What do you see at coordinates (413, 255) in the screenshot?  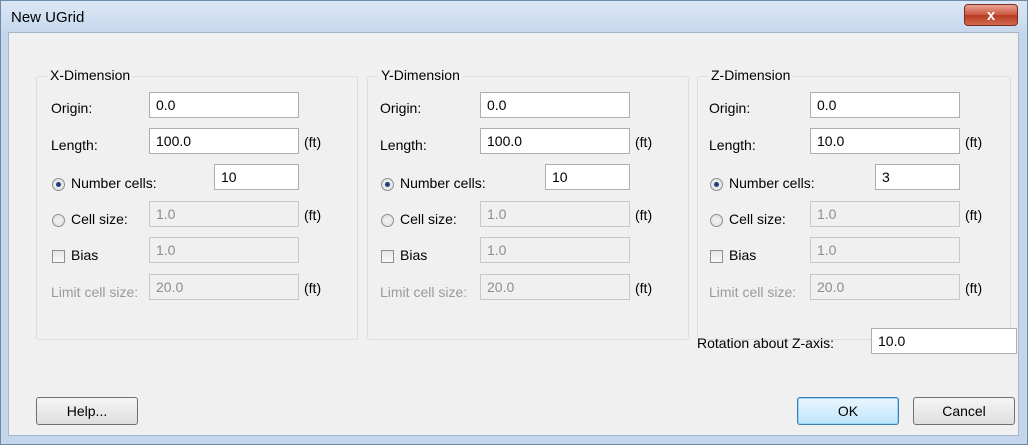 I see `y-bias-label: Bias` at bounding box center [413, 255].